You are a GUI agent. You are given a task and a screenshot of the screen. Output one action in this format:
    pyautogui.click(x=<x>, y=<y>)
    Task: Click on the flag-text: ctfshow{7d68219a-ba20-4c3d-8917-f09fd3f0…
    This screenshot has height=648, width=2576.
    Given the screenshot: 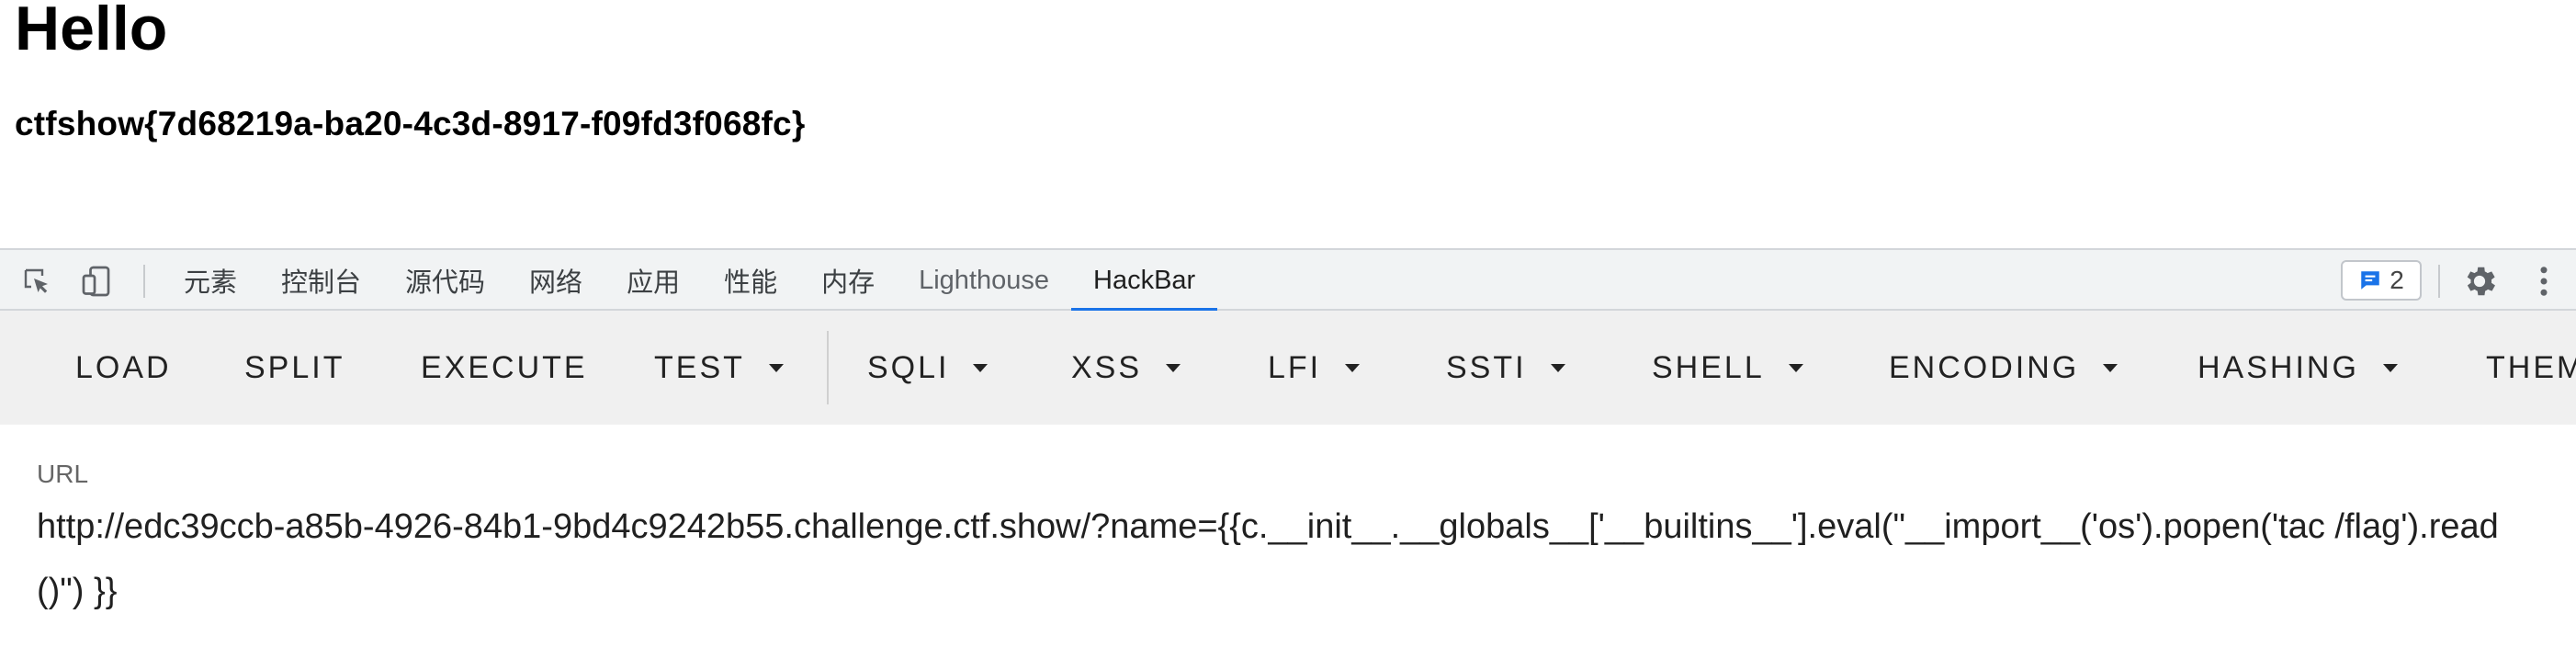 What is the action you would take?
    pyautogui.click(x=410, y=123)
    